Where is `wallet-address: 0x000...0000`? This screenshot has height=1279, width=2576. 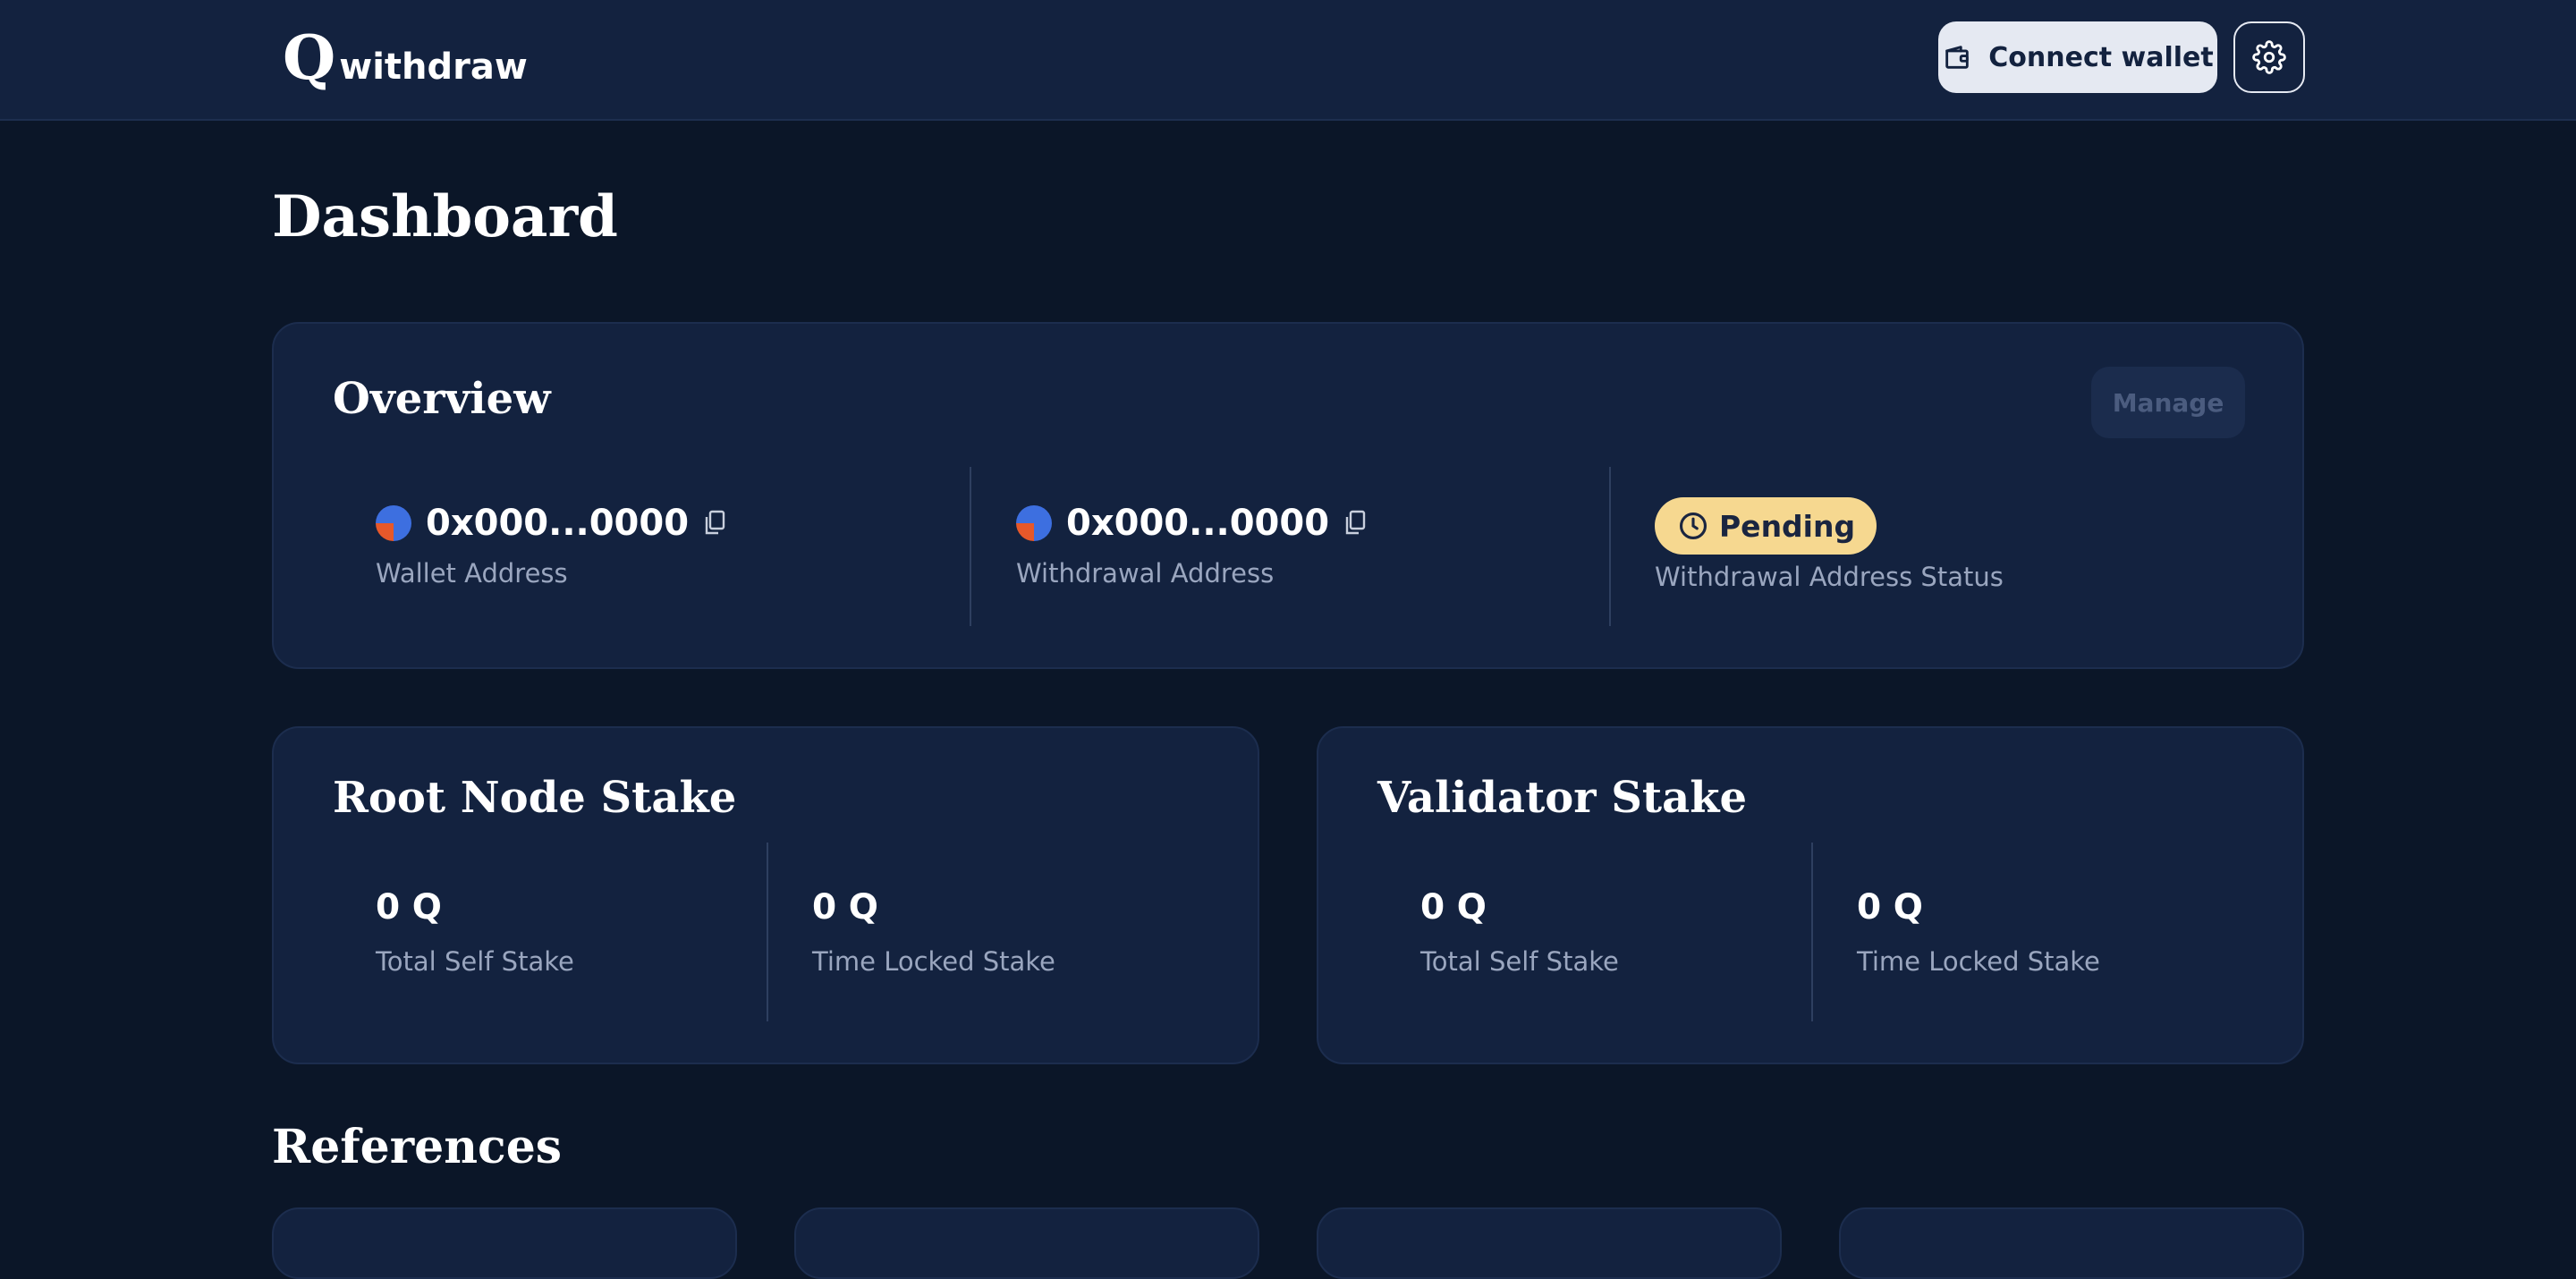
wallet-address: 0x000...0000 is located at coordinates (551, 524).